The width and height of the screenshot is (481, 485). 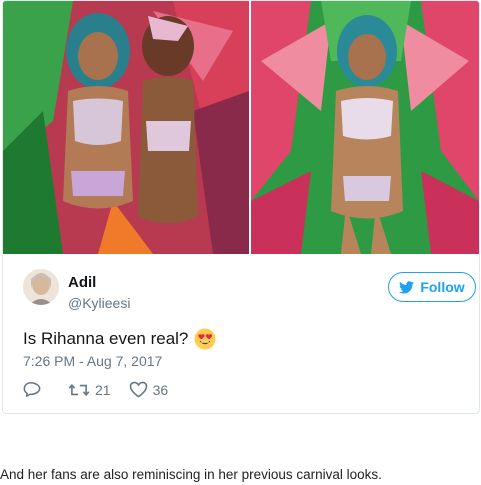 What do you see at coordinates (103, 389) in the screenshot?
I see `retweet-count: 21` at bounding box center [103, 389].